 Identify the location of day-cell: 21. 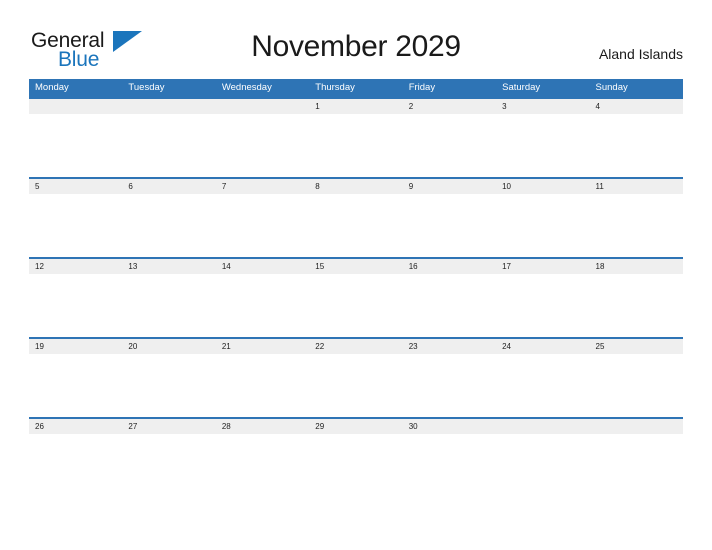
(262, 378).